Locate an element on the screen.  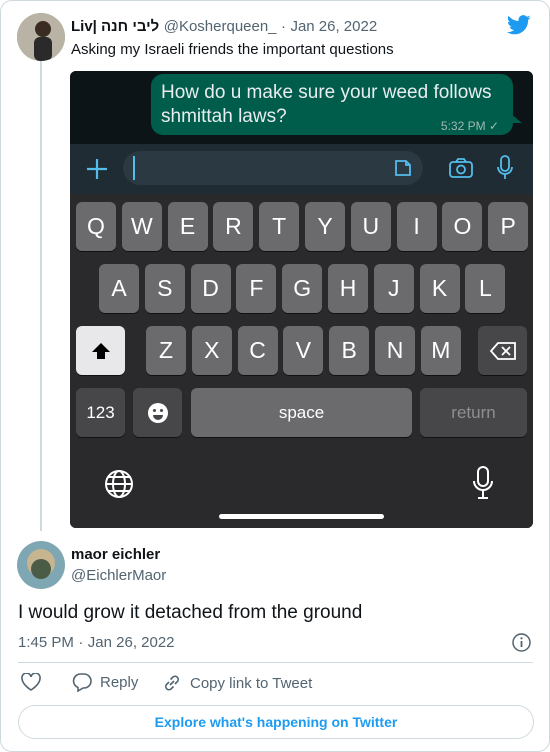
link-icon is located at coordinates (172, 683).